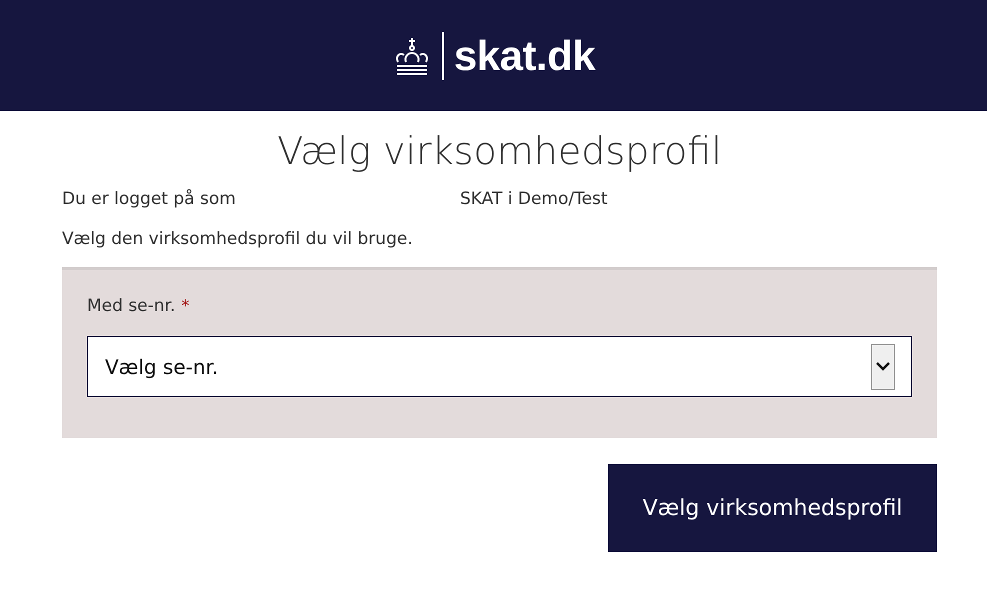 Image resolution: width=987 pixels, height=589 pixels. What do you see at coordinates (185, 305) in the screenshot?
I see `required-mark: *` at bounding box center [185, 305].